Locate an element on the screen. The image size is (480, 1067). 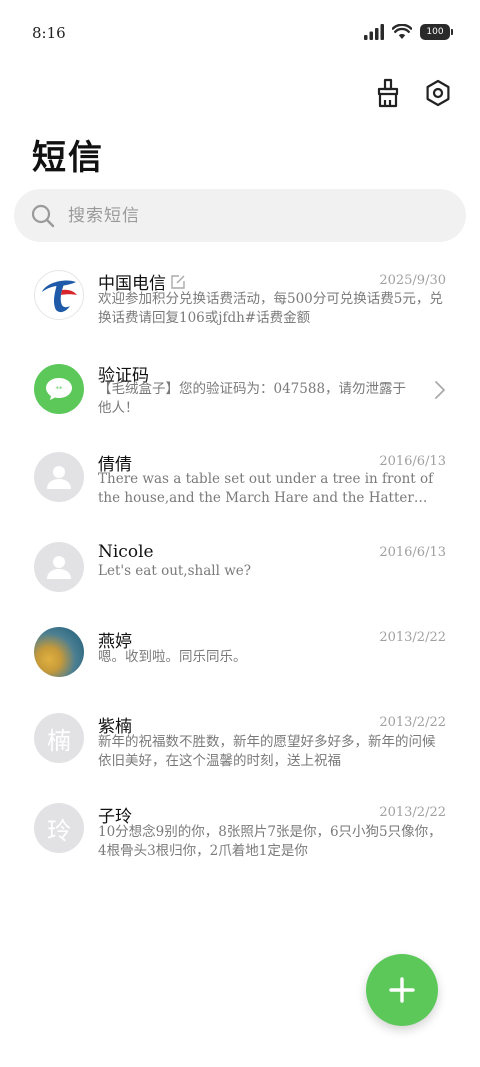
gear-icon is located at coordinates (438, 93).